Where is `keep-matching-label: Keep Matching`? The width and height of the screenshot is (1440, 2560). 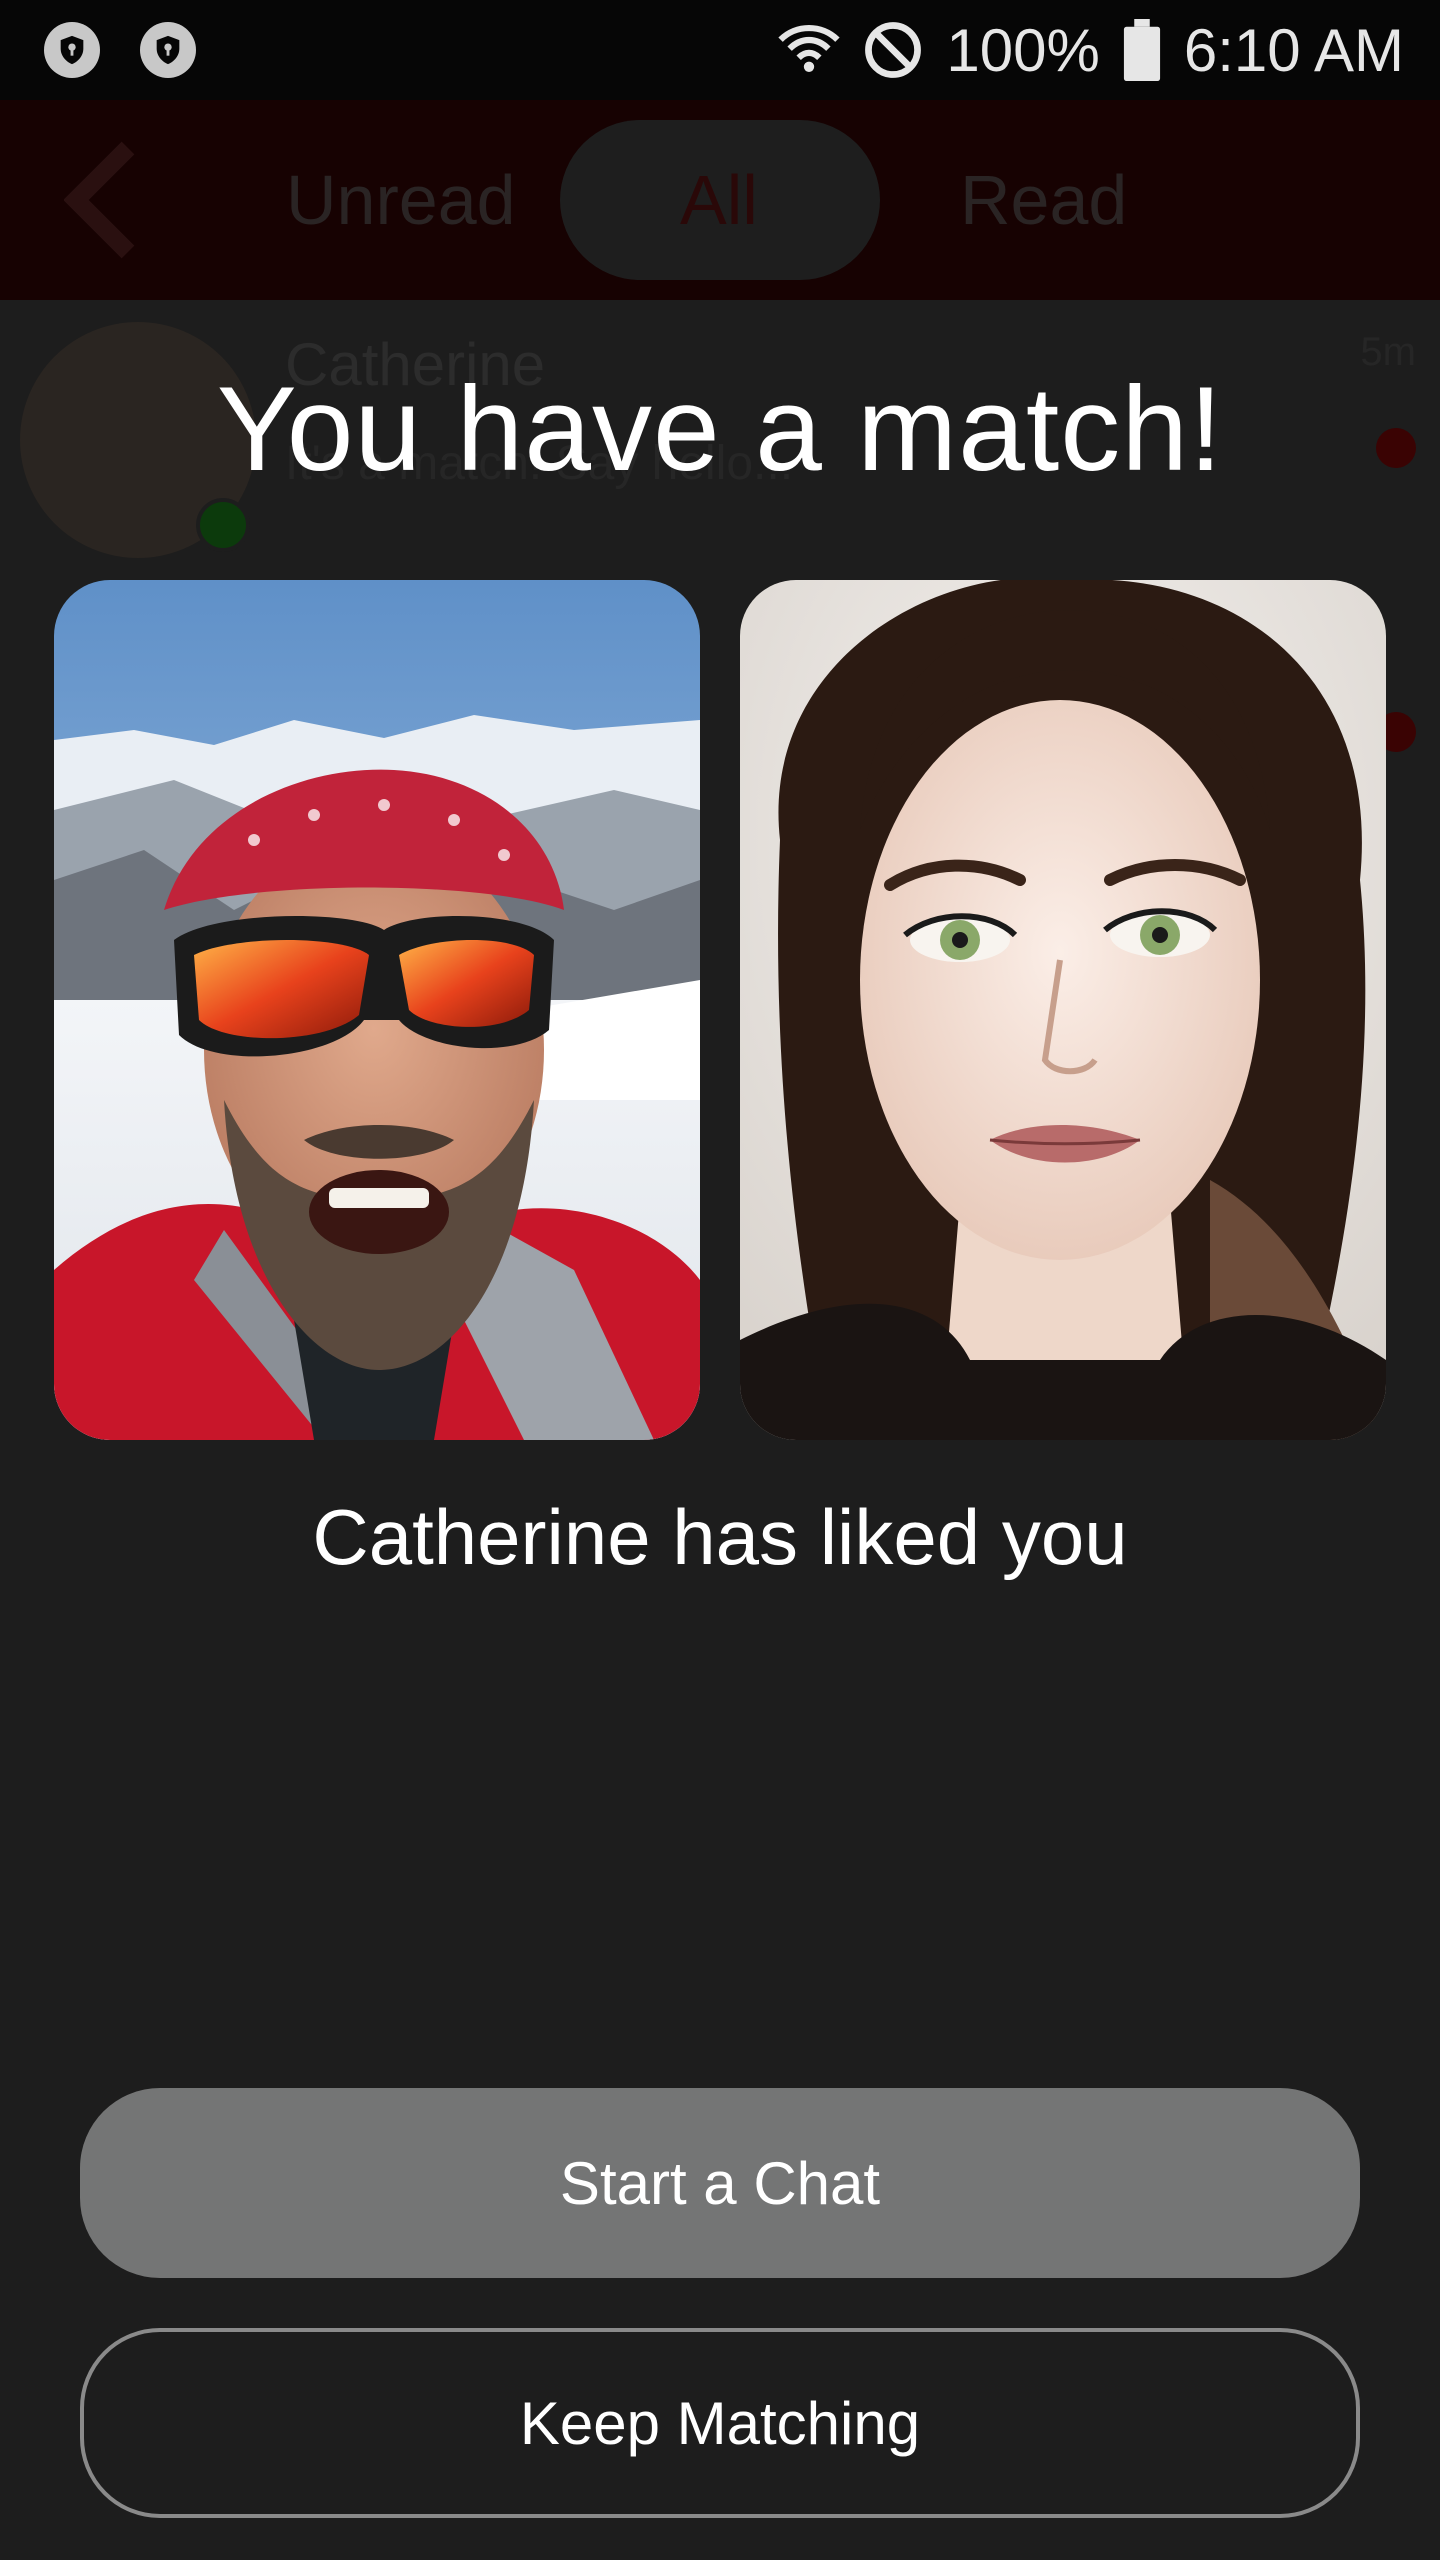 keep-matching-label: Keep Matching is located at coordinates (720, 2423).